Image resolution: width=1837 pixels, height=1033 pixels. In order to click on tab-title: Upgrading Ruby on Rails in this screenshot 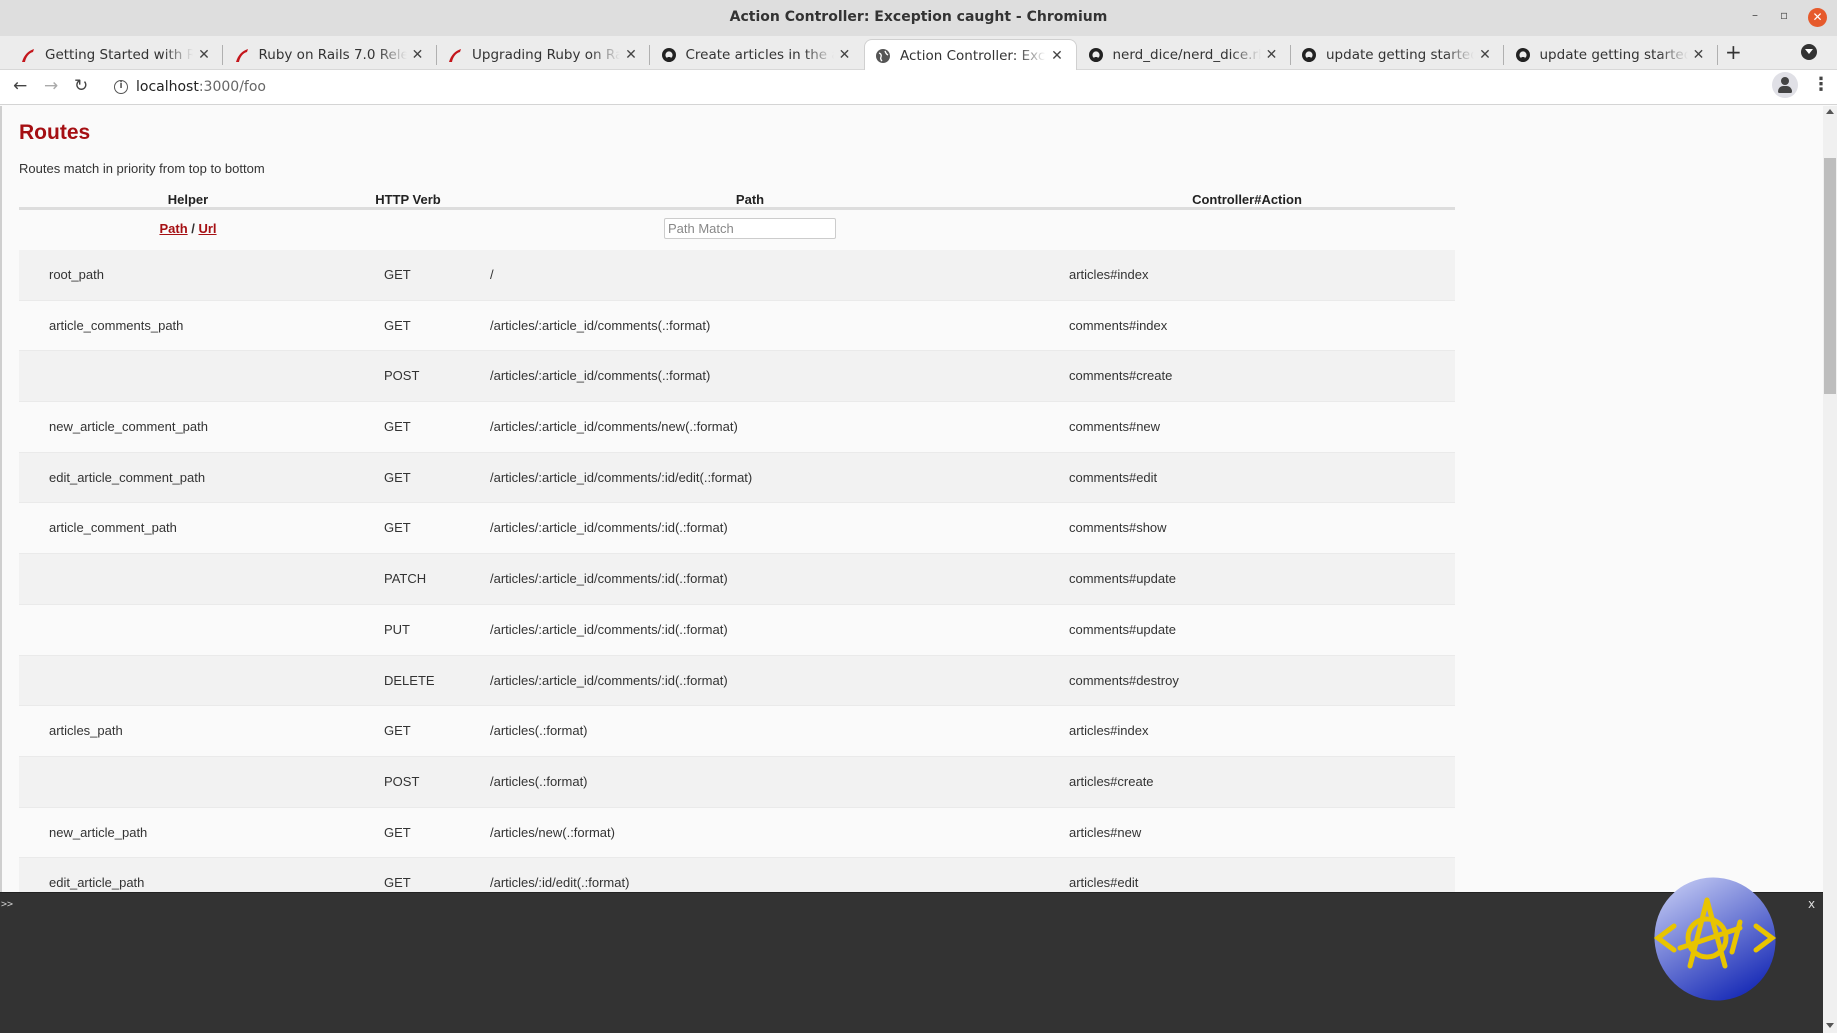, I will do `click(546, 54)`.